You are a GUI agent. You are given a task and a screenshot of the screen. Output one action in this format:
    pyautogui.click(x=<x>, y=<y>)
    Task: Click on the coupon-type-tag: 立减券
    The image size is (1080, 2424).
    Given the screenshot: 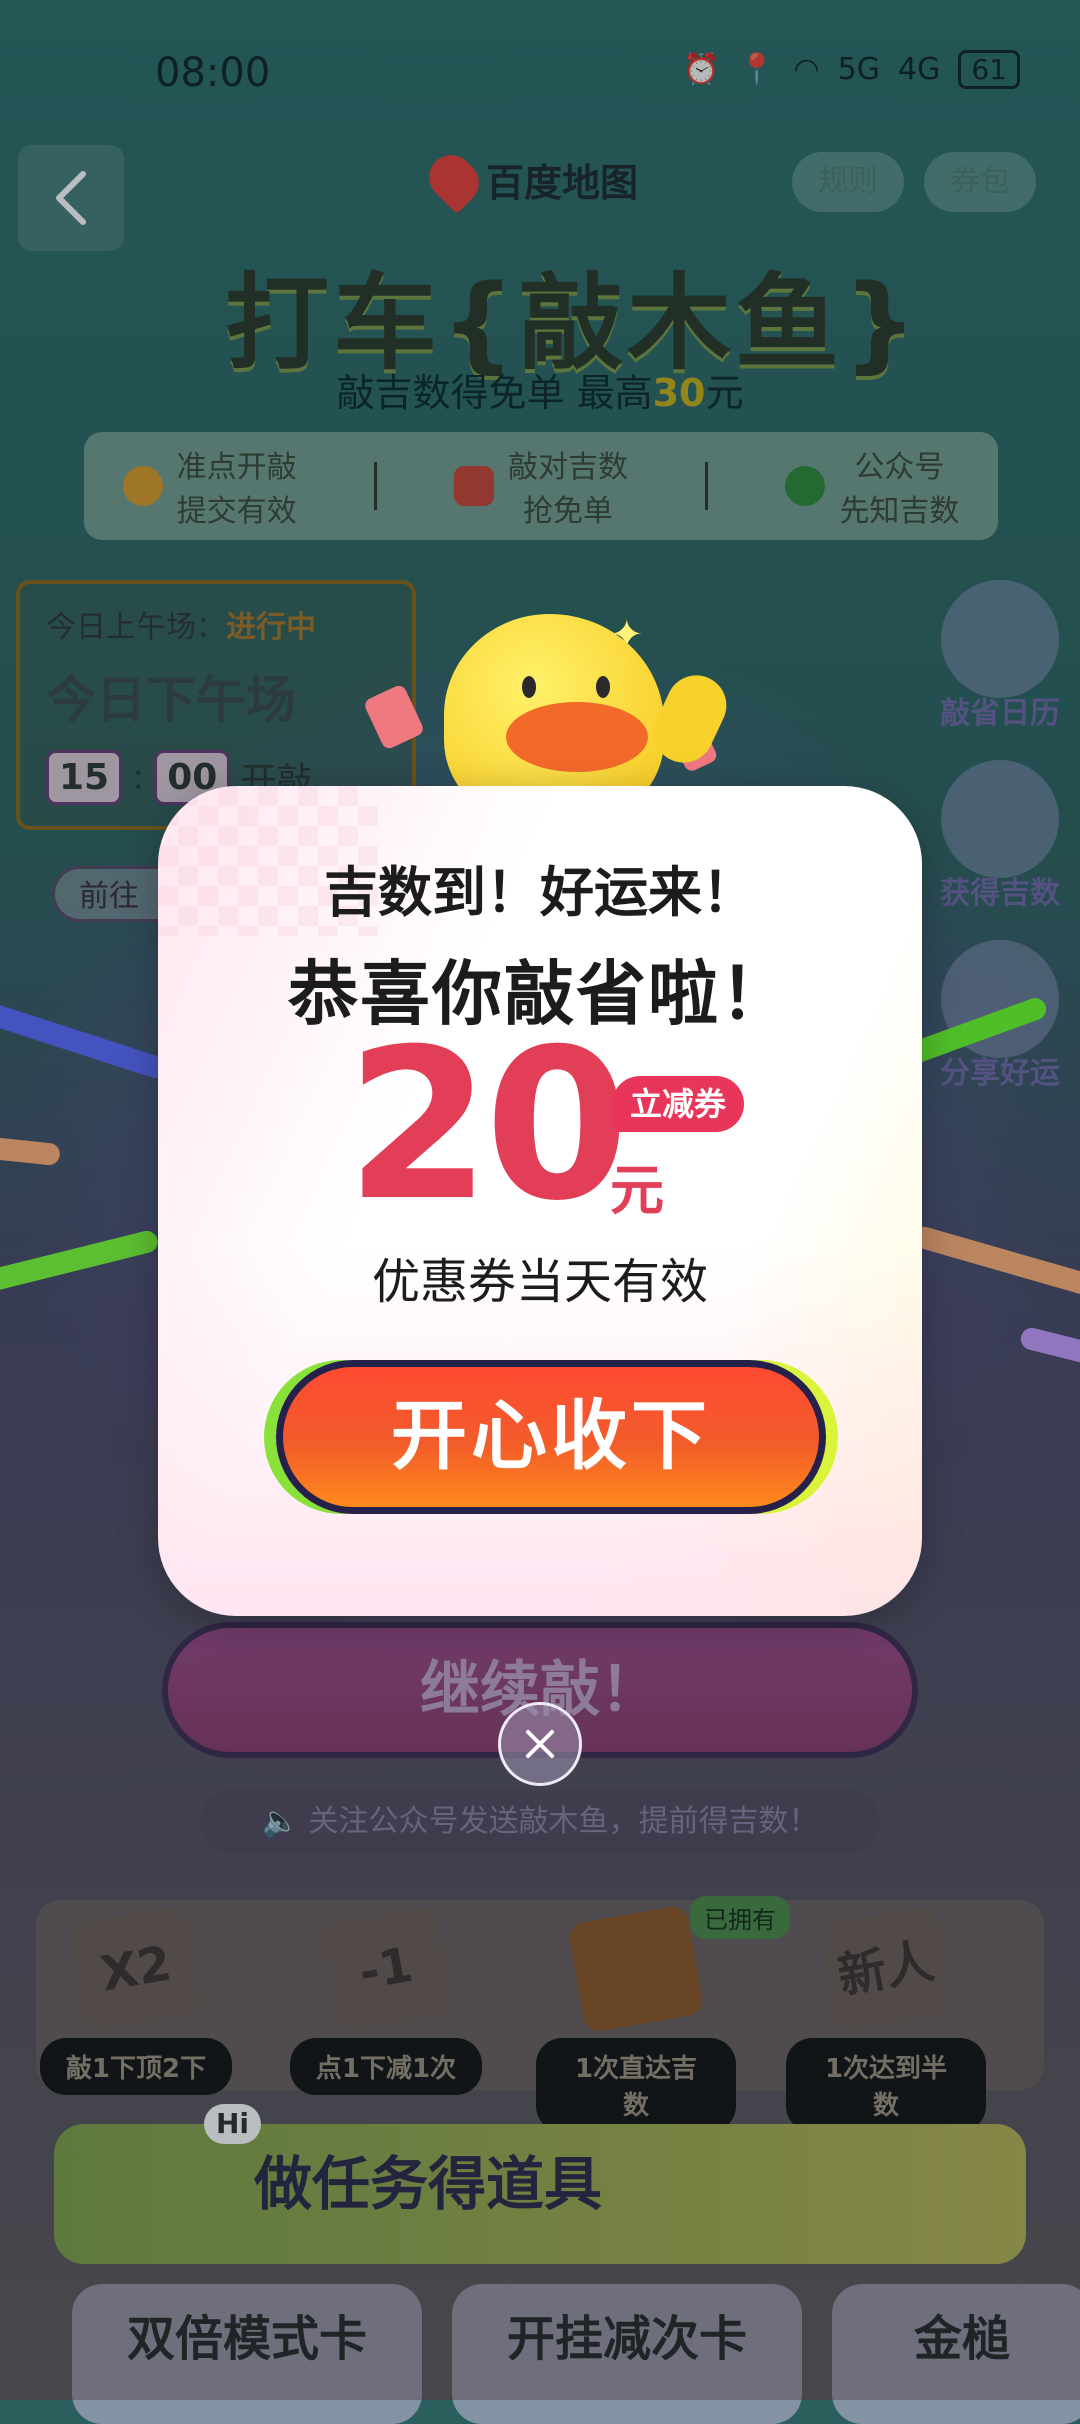 What is the action you would take?
    pyautogui.click(x=678, y=1104)
    